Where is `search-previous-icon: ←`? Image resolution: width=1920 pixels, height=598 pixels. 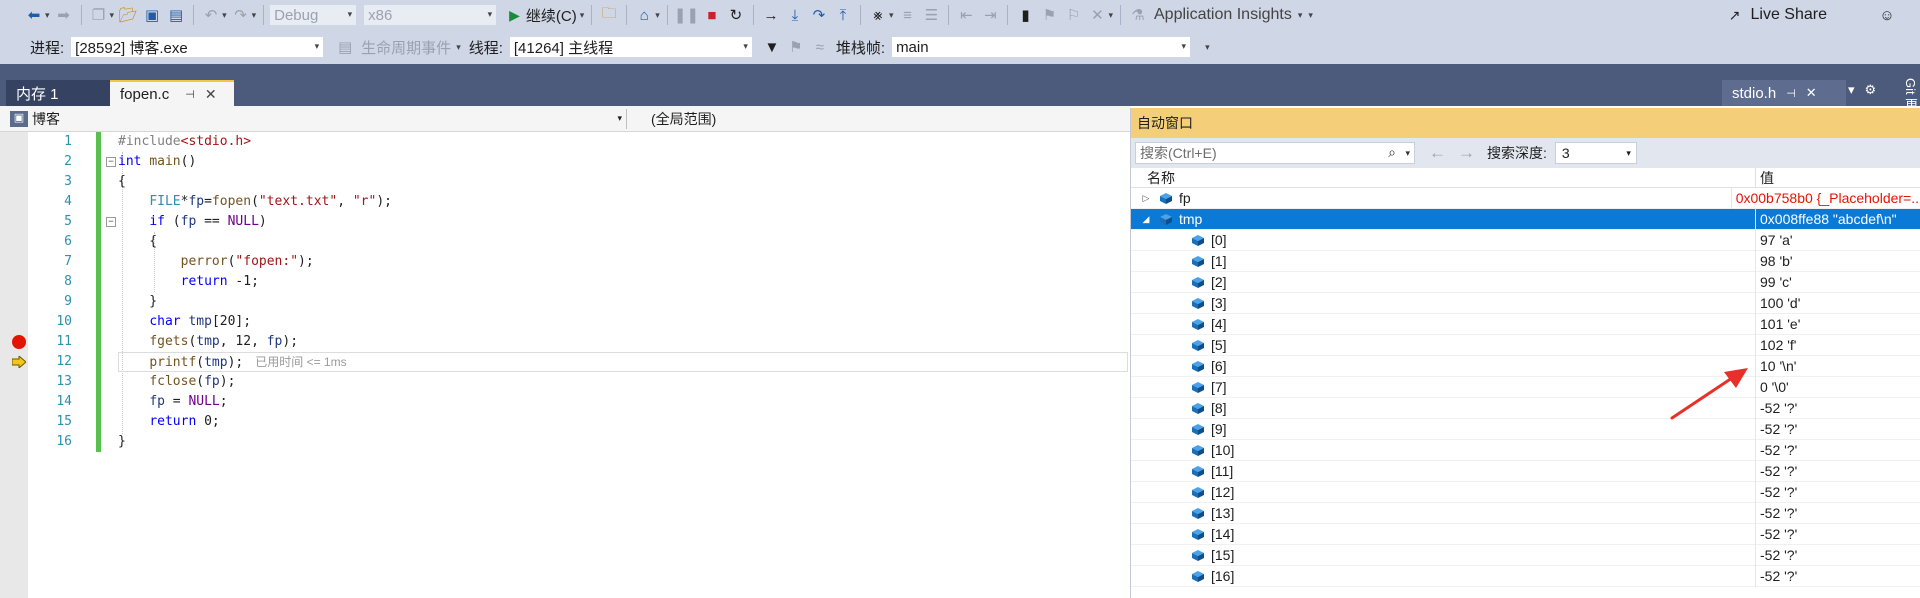
search-previous-icon: ← is located at coordinates (1437, 153).